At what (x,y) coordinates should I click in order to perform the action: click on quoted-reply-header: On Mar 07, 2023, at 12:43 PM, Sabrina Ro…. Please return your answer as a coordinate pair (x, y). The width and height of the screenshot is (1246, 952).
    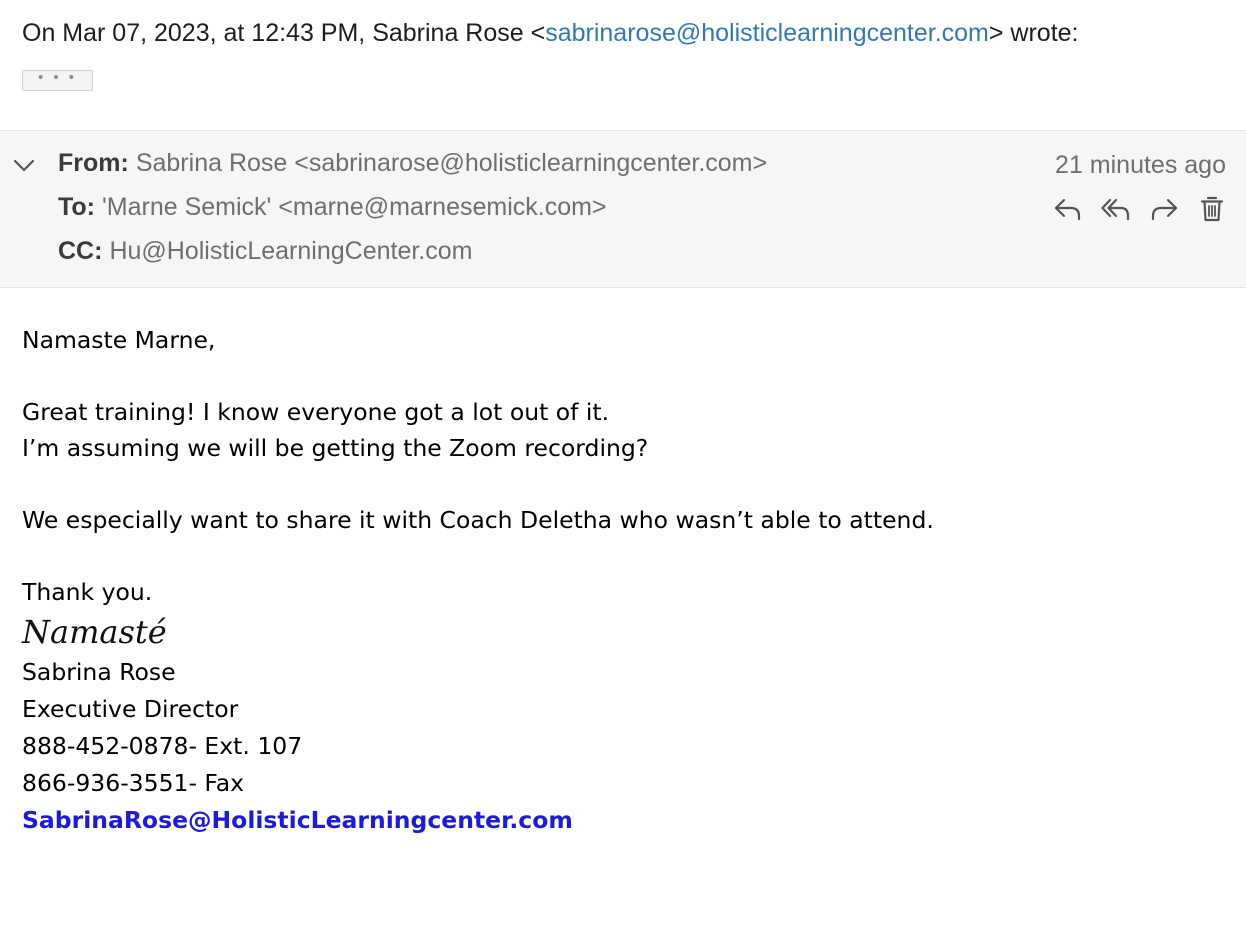
    Looking at the image, I should click on (550, 33).